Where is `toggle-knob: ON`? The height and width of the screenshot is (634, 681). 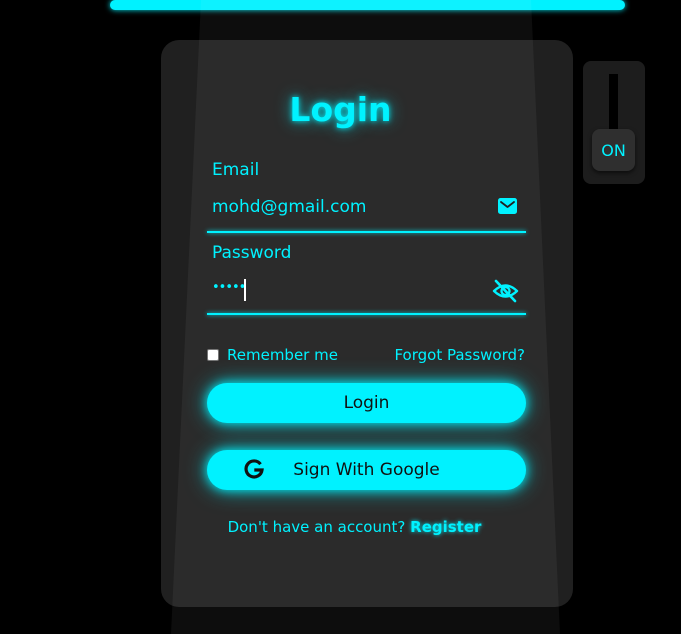 toggle-knob: ON is located at coordinates (613, 150).